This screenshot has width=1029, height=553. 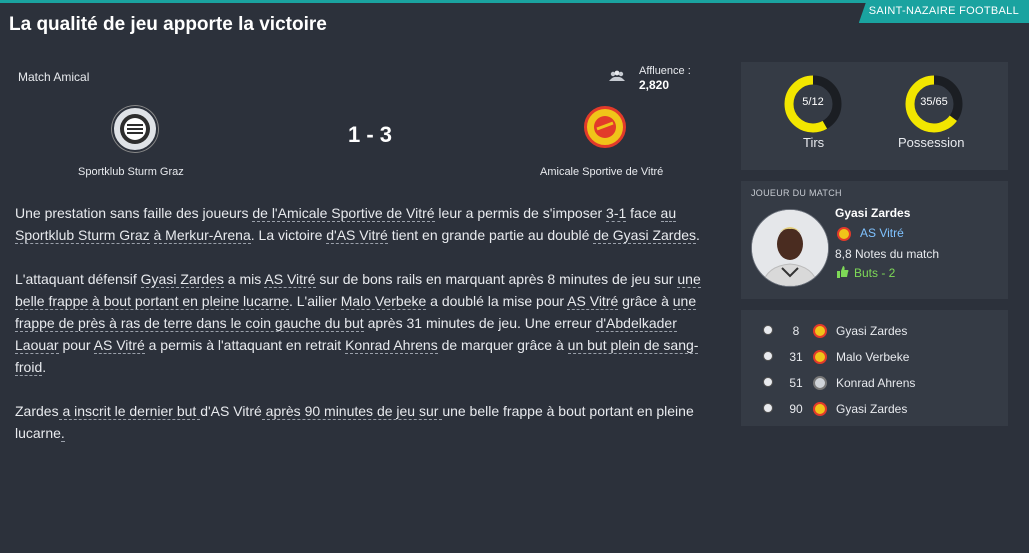 I want to click on goal-row: 51 Konrad Ahrens, so click(x=874, y=383).